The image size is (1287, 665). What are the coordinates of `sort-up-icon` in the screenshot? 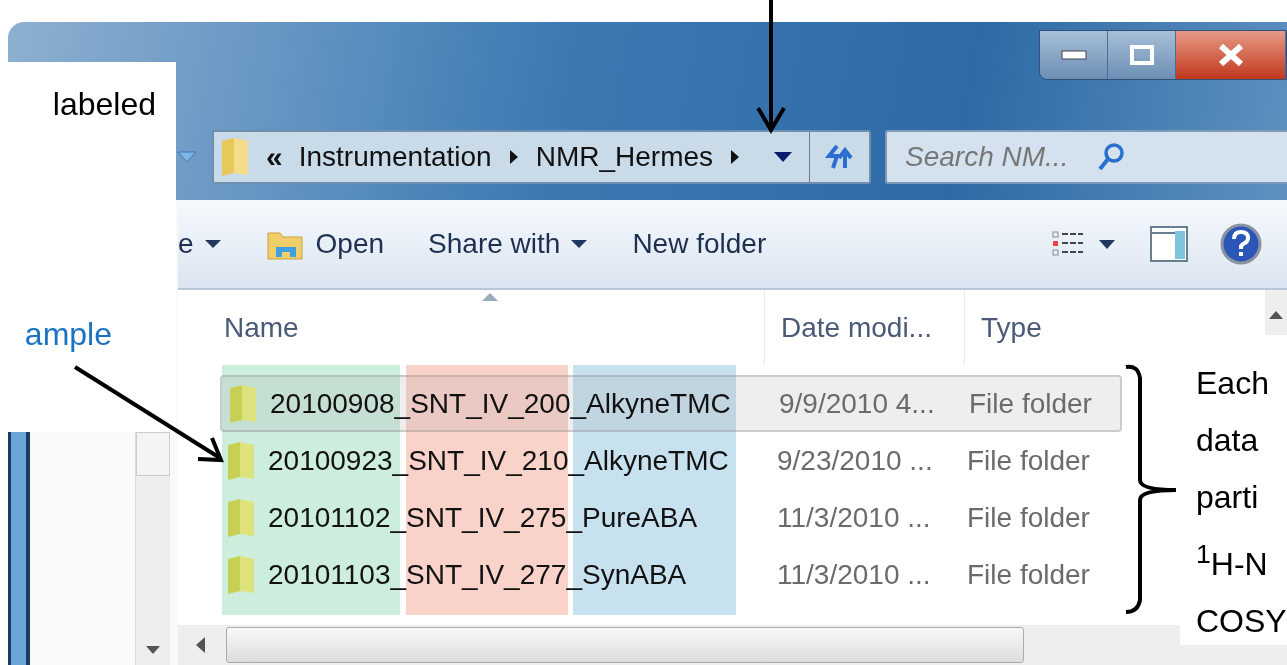 It's located at (490, 297).